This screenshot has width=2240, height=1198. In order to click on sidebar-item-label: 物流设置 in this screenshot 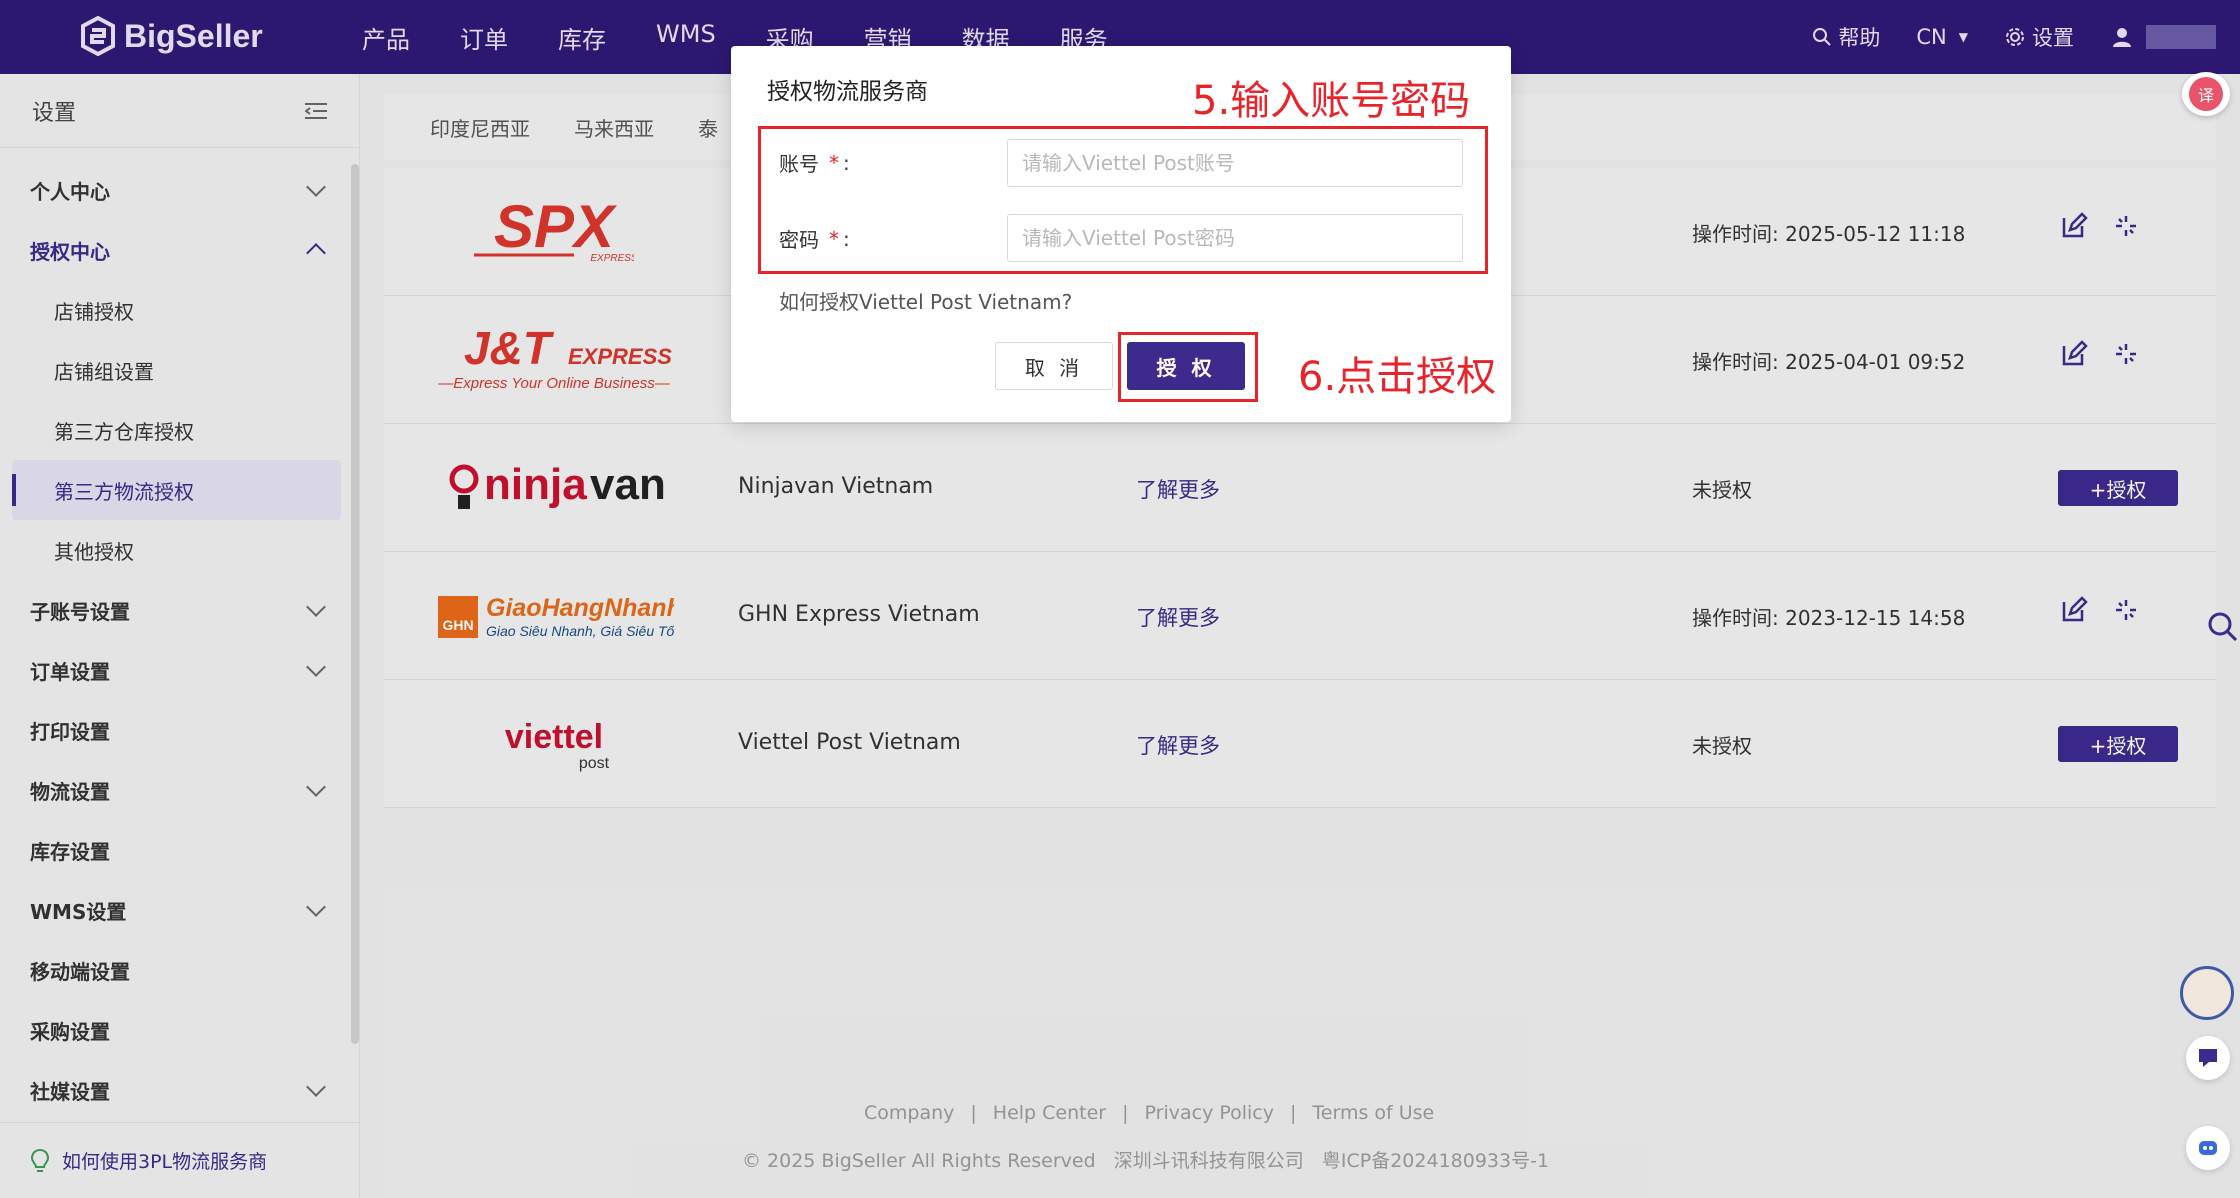, I will do `click(70, 791)`.